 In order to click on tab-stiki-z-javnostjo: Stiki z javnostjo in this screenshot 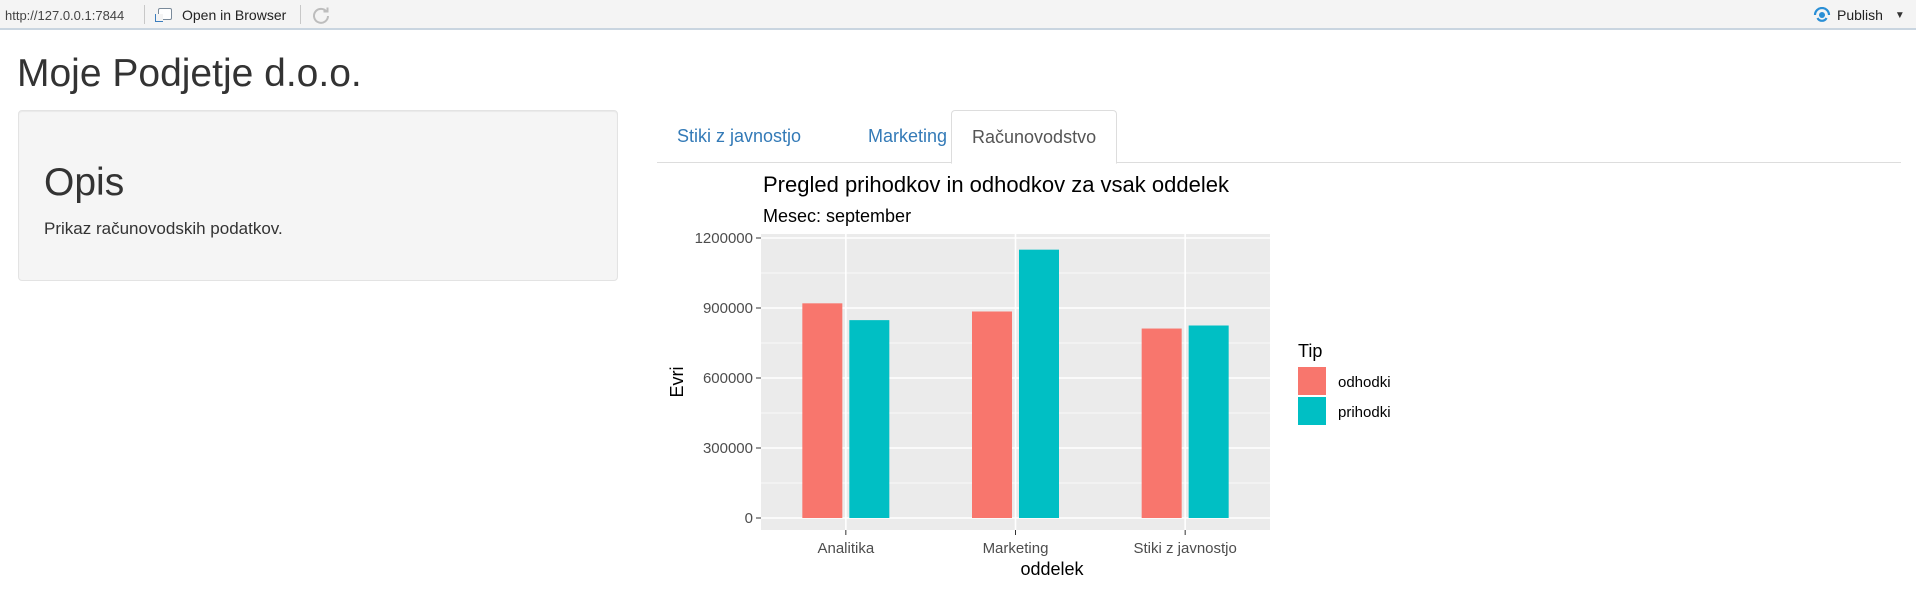, I will do `click(739, 136)`.